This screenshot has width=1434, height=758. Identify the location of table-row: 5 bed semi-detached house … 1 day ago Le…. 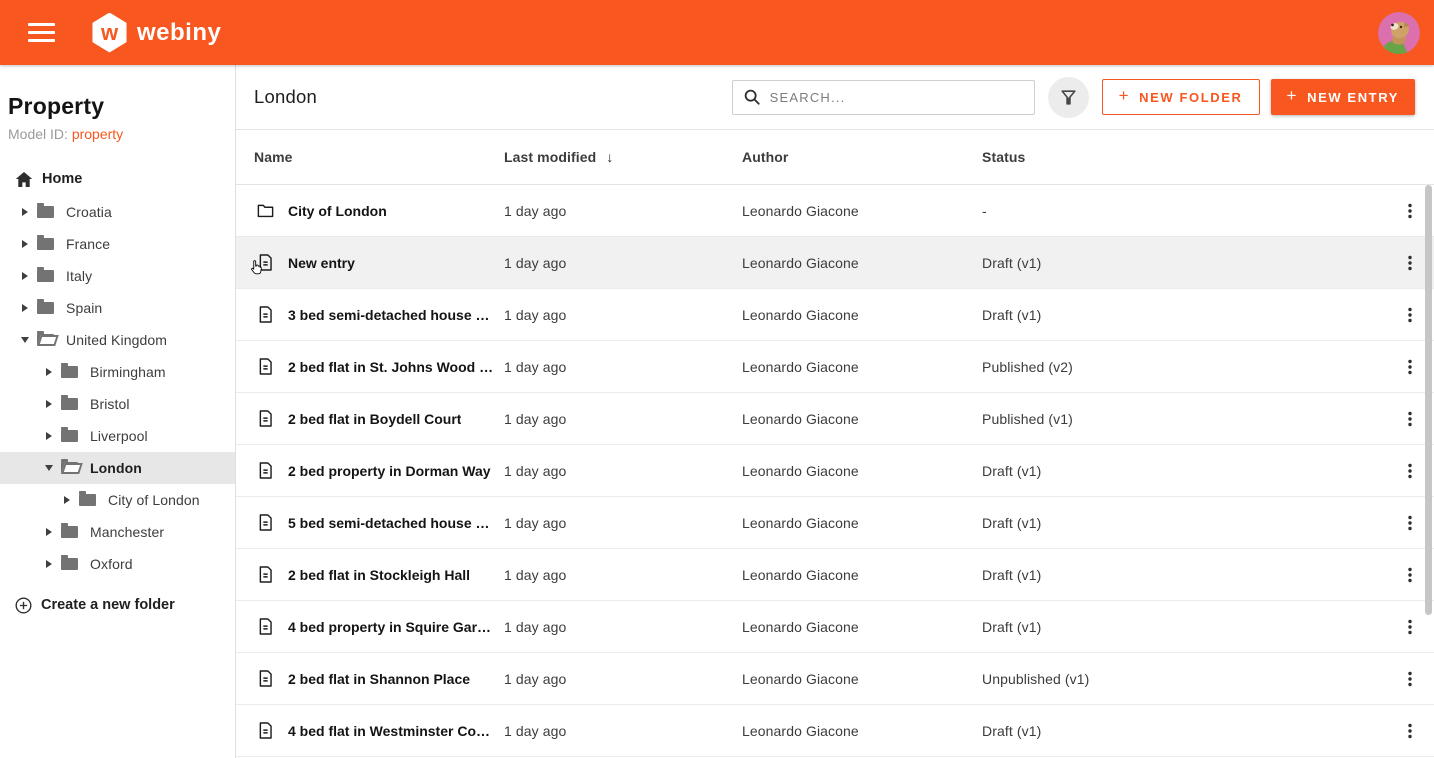
(835, 523).